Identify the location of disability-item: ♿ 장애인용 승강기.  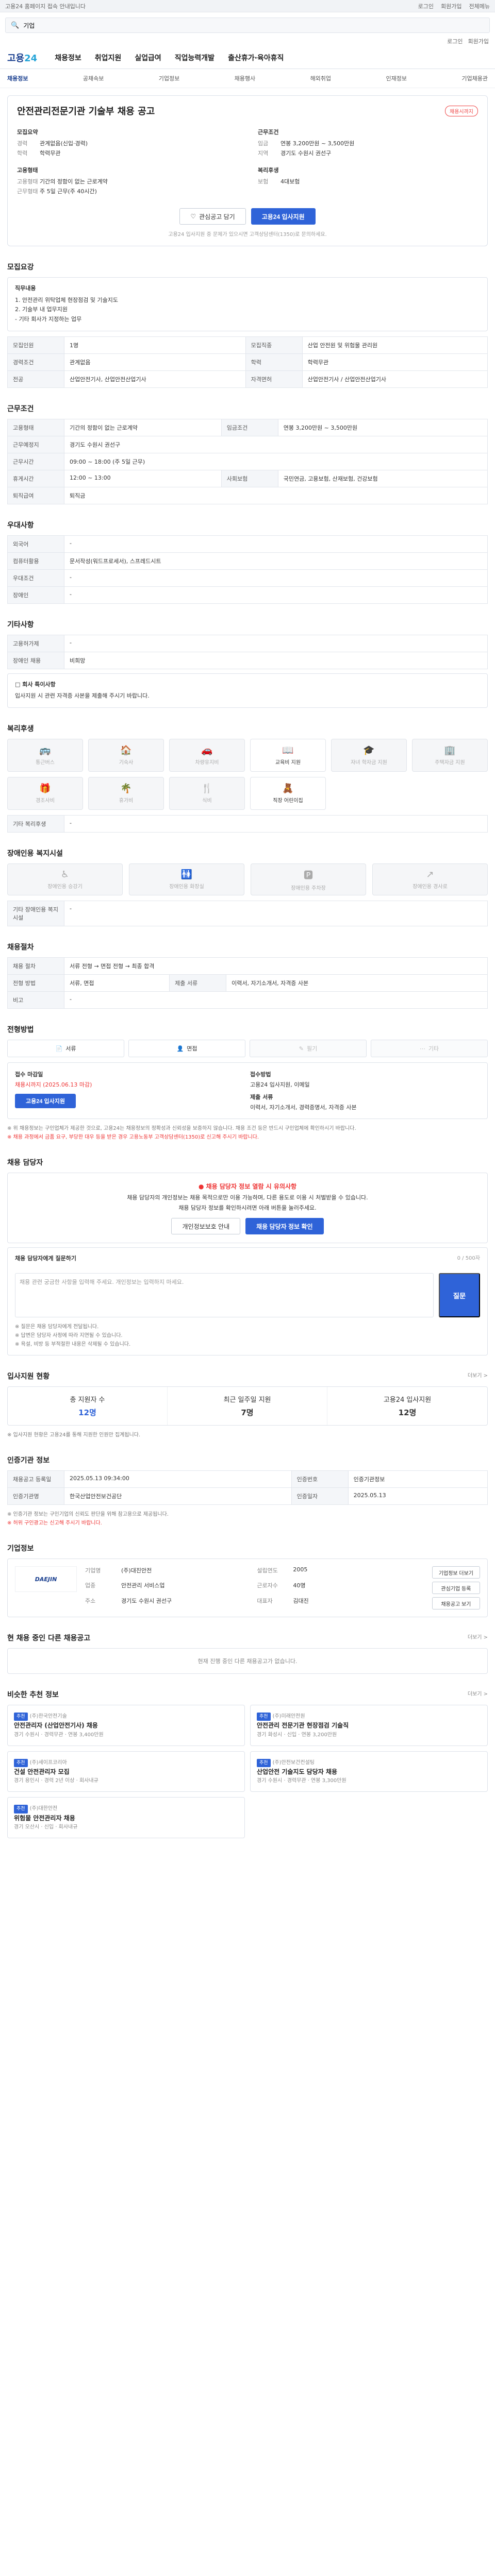
(65, 879).